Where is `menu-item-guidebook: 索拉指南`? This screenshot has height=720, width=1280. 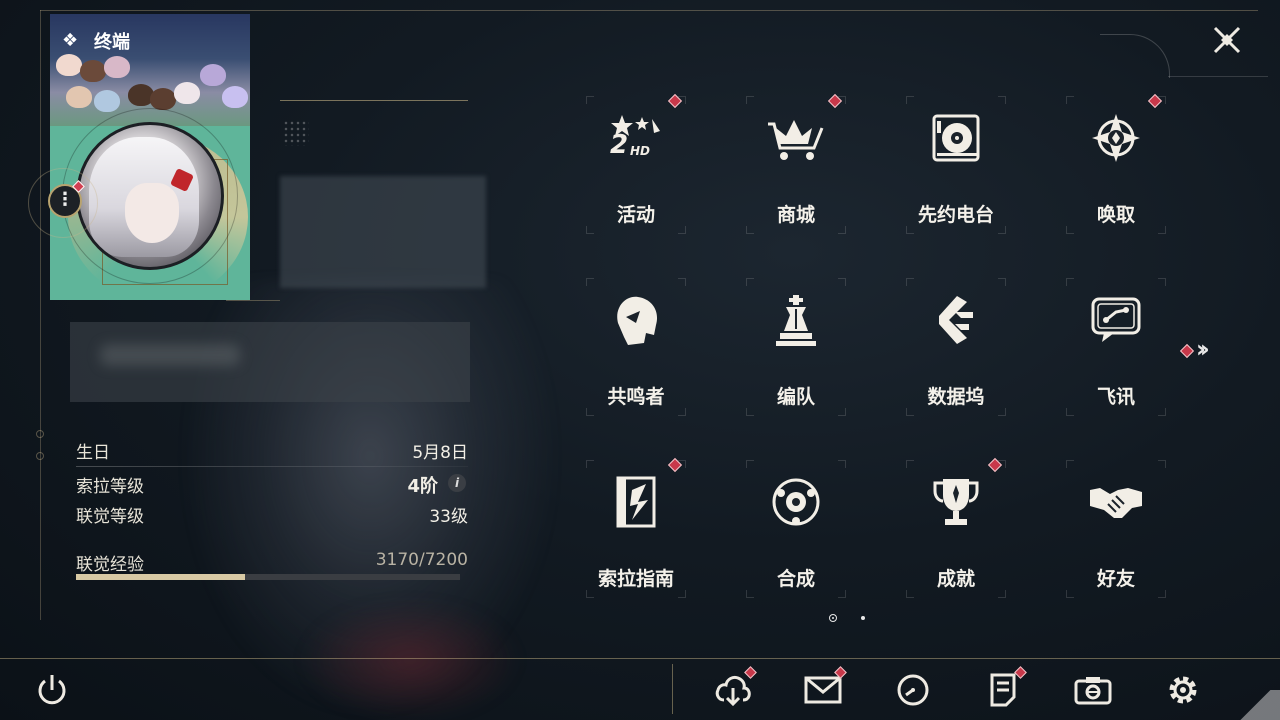 menu-item-guidebook: 索拉指南 is located at coordinates (636, 527).